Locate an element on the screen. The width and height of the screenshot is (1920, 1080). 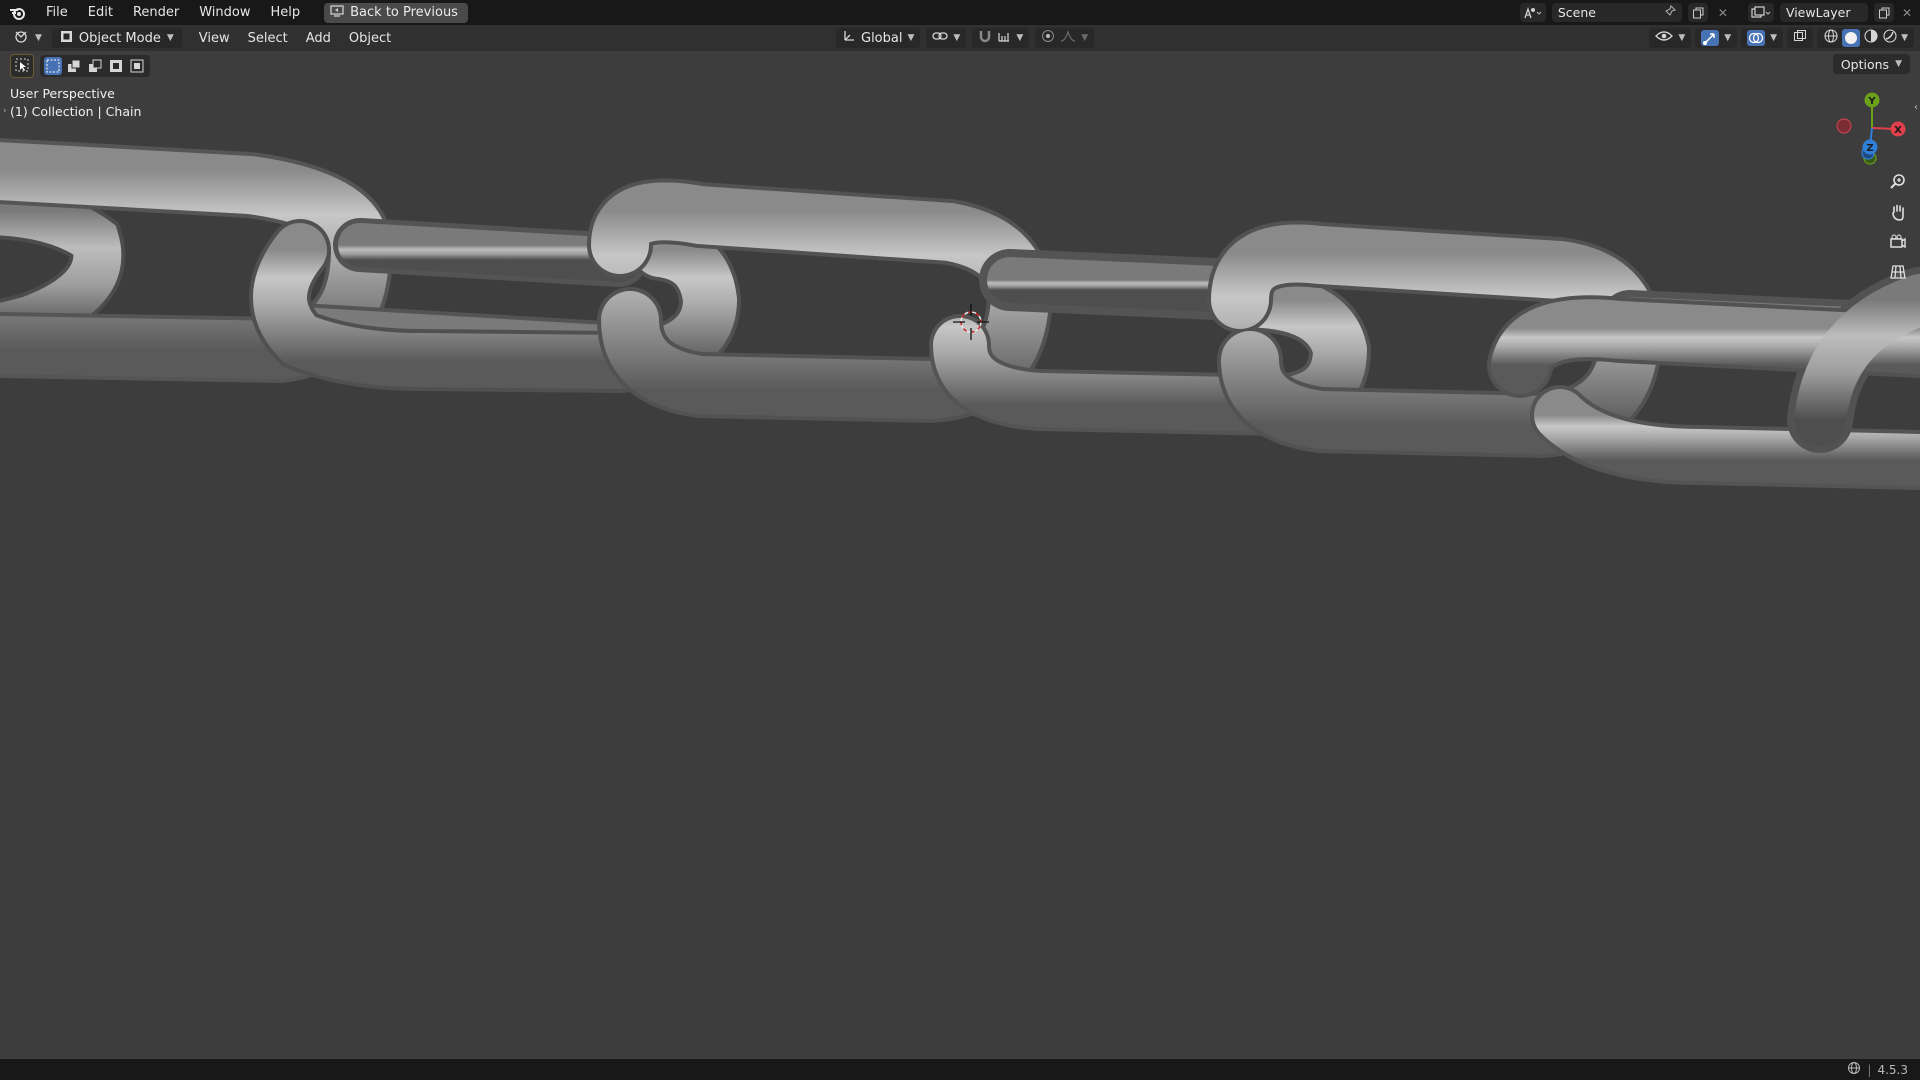
pivot-point-dropdown: ▼ is located at coordinates (946, 38).